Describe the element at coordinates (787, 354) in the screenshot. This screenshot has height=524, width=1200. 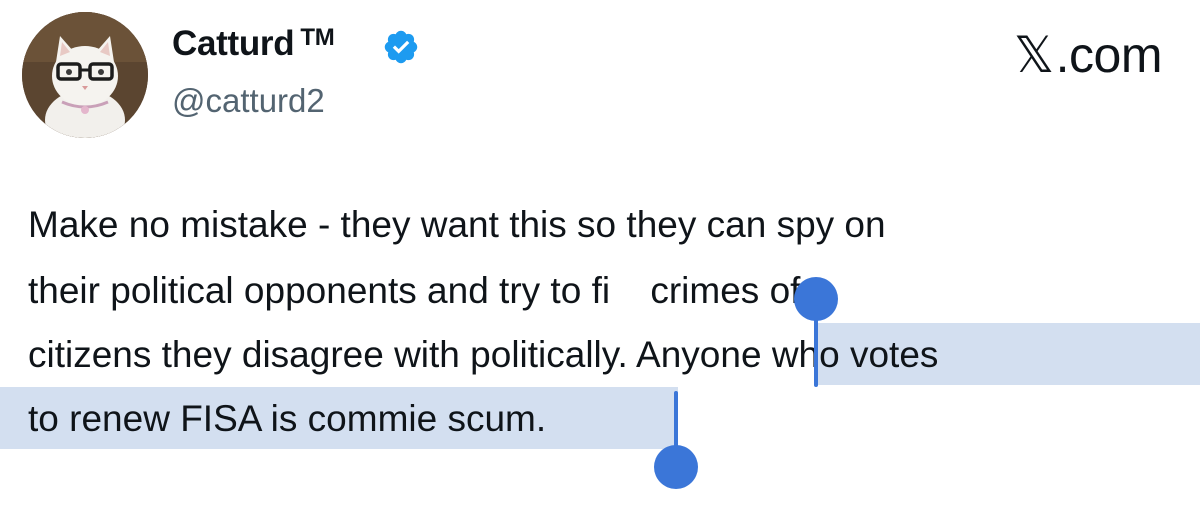
I see `tweet-line-3-selected: Anyone who votes` at that location.